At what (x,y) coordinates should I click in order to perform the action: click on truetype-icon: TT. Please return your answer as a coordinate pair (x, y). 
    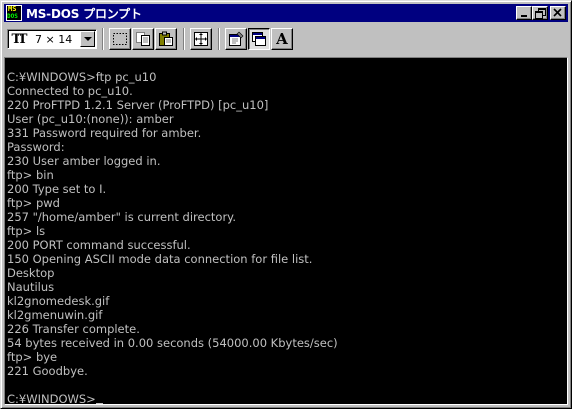
    Looking at the image, I should click on (19, 39).